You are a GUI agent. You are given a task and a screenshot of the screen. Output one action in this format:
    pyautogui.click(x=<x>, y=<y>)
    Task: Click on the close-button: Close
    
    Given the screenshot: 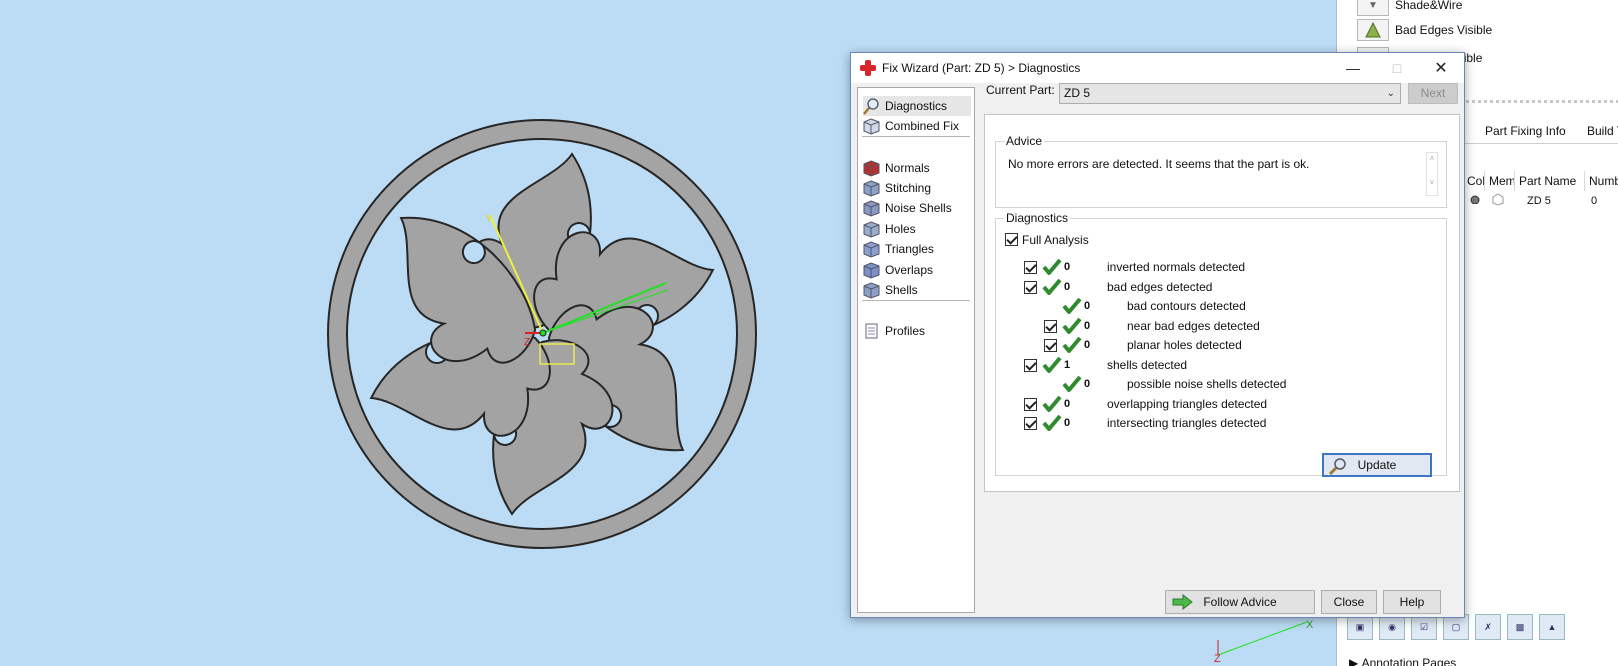 What is the action you would take?
    pyautogui.click(x=1349, y=602)
    